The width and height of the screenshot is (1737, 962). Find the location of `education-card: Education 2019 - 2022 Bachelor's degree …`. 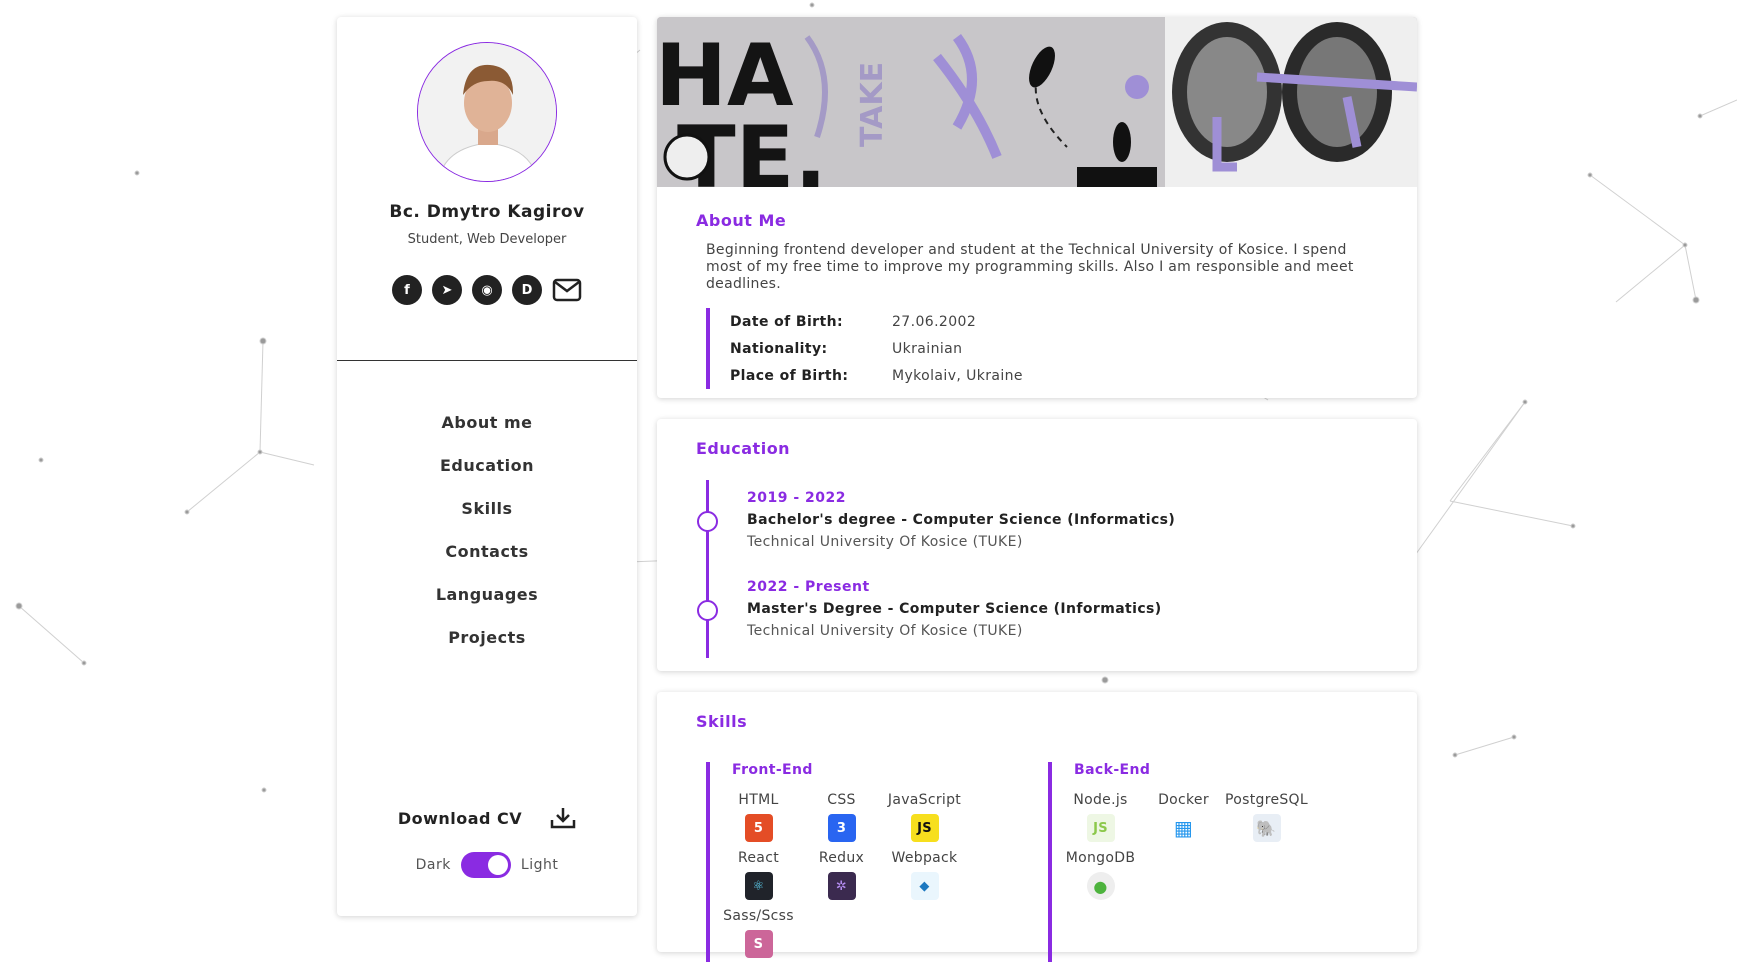

education-card: Education 2019 - 2022 Bachelor's degree … is located at coordinates (1037, 545).